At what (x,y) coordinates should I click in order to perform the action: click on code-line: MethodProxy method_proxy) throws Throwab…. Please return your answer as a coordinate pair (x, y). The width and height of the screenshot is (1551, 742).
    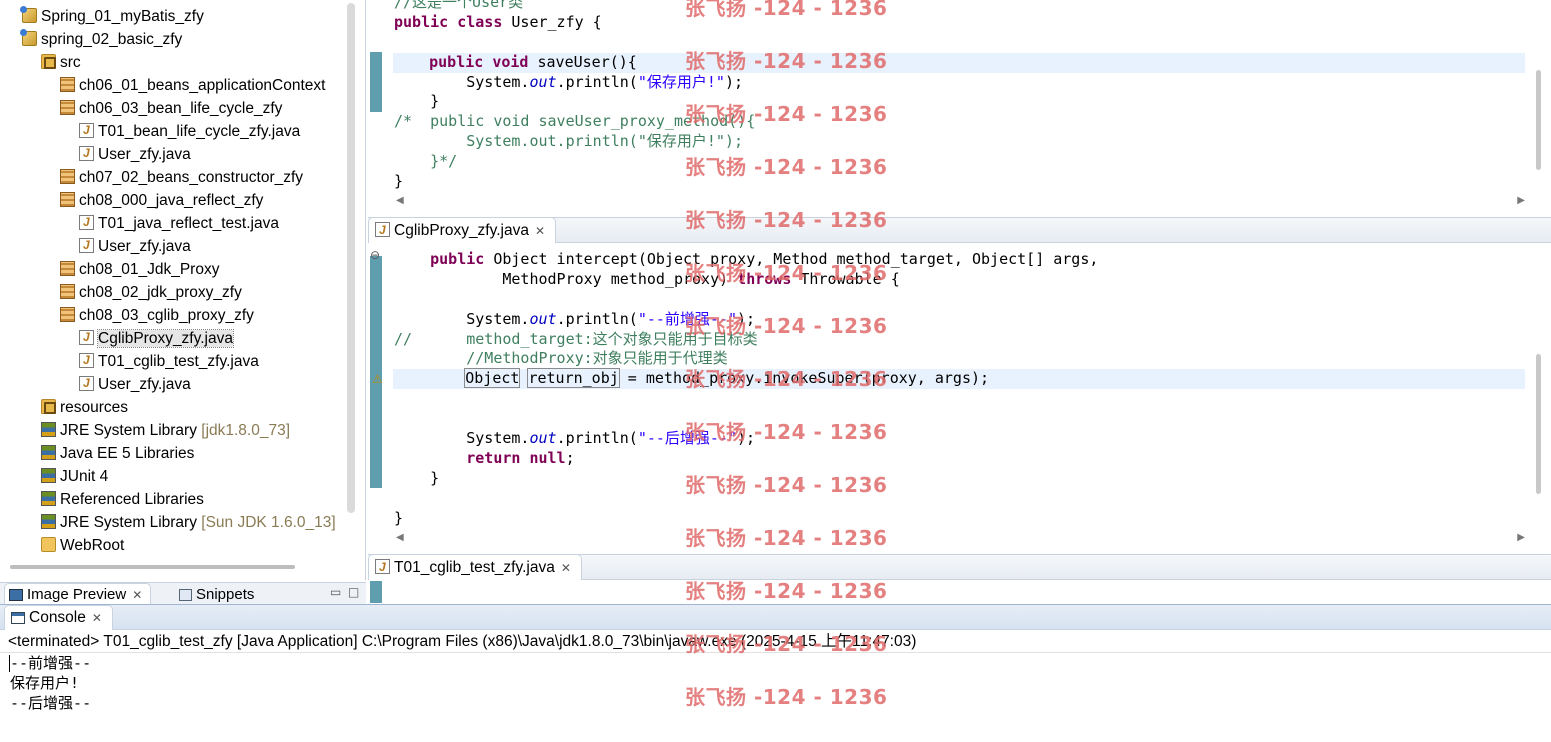
    Looking at the image, I should click on (959, 280).